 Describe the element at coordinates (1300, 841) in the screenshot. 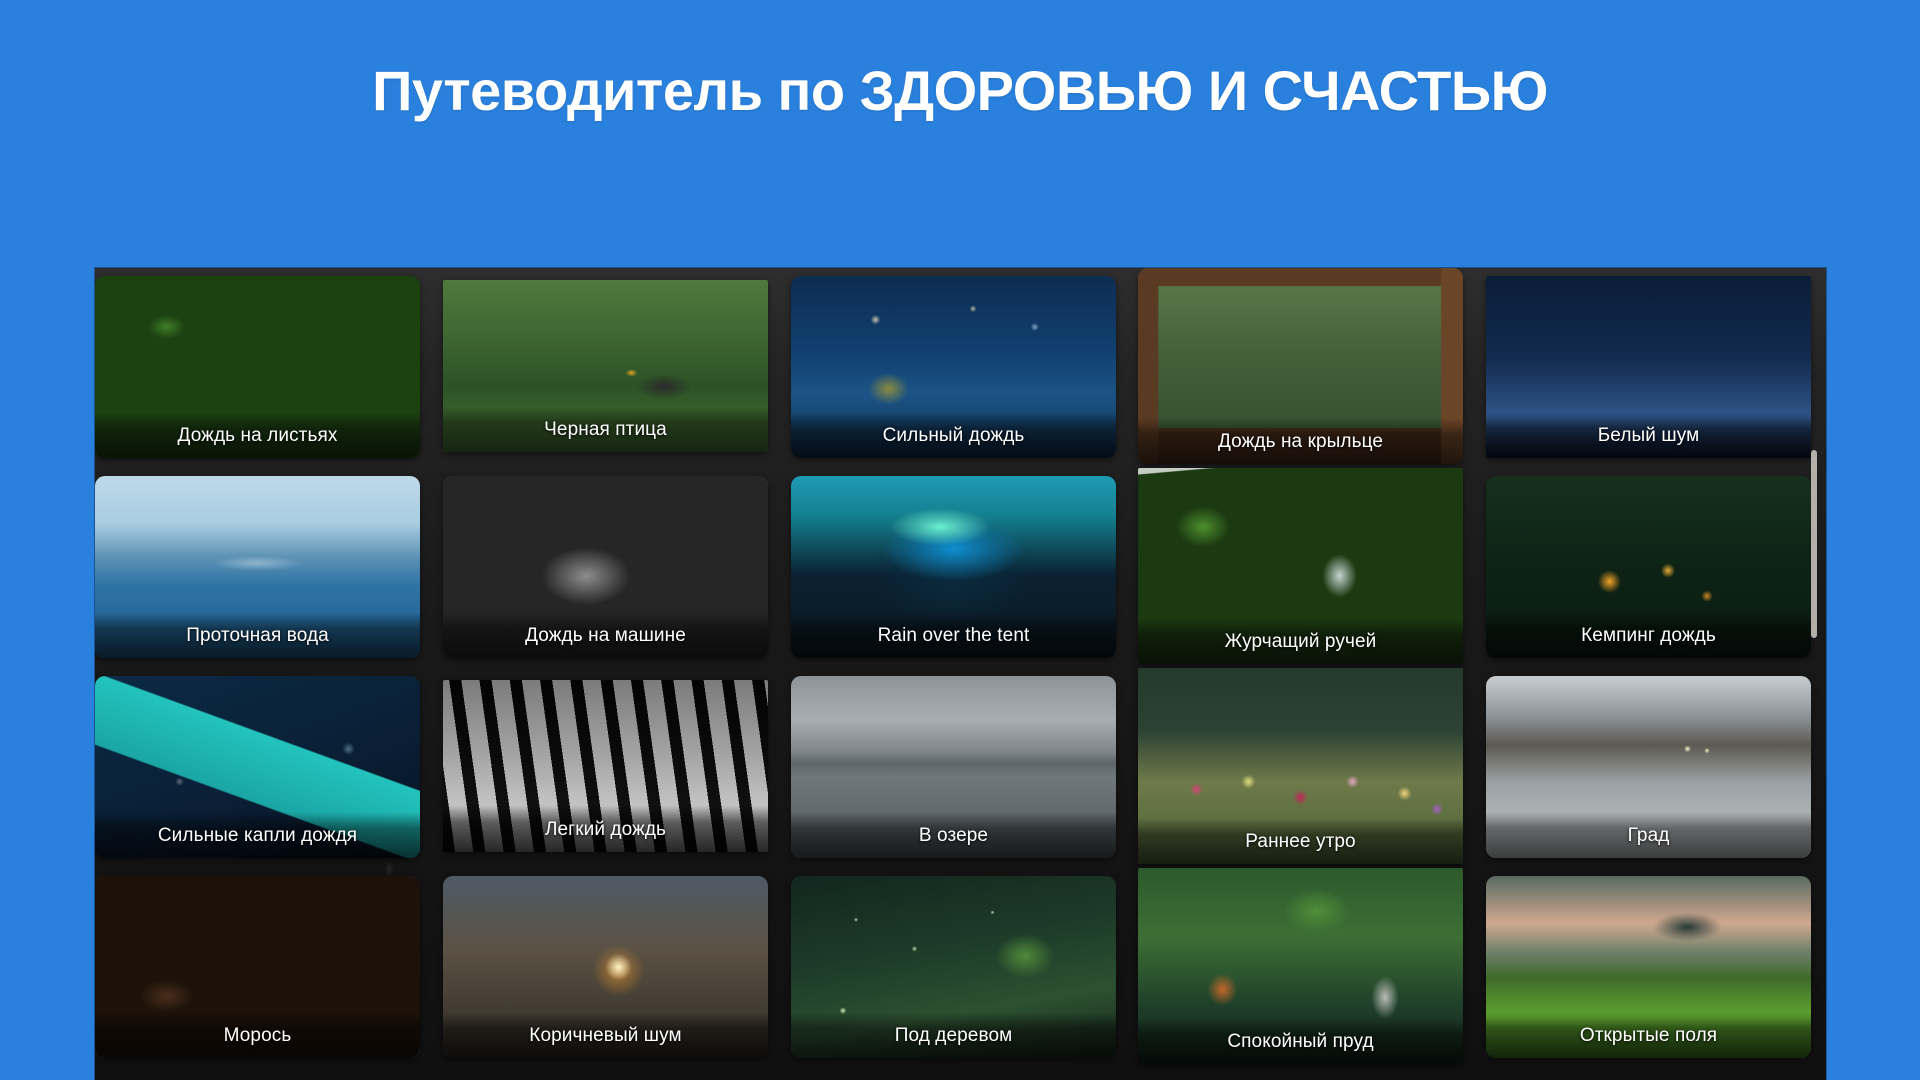

I see `sound-card-label: Раннее утро` at that location.